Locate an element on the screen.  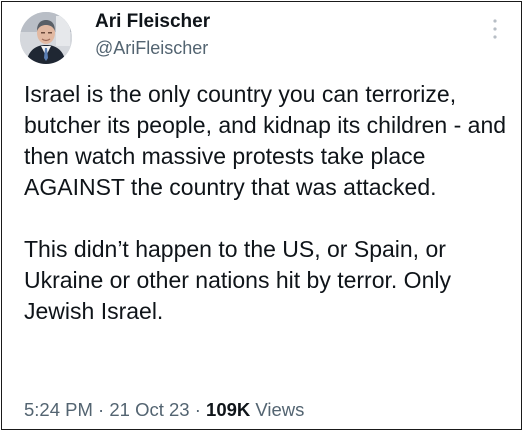
avatar-photo is located at coordinates (46, 38).